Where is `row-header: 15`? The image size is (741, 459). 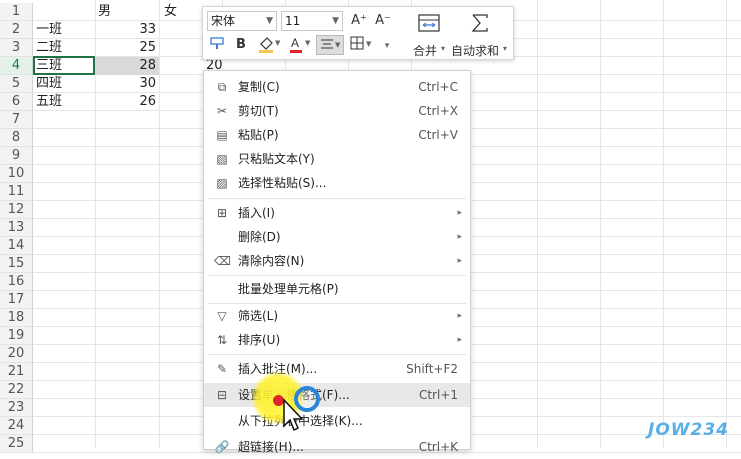
row-header: 15 is located at coordinates (16, 264).